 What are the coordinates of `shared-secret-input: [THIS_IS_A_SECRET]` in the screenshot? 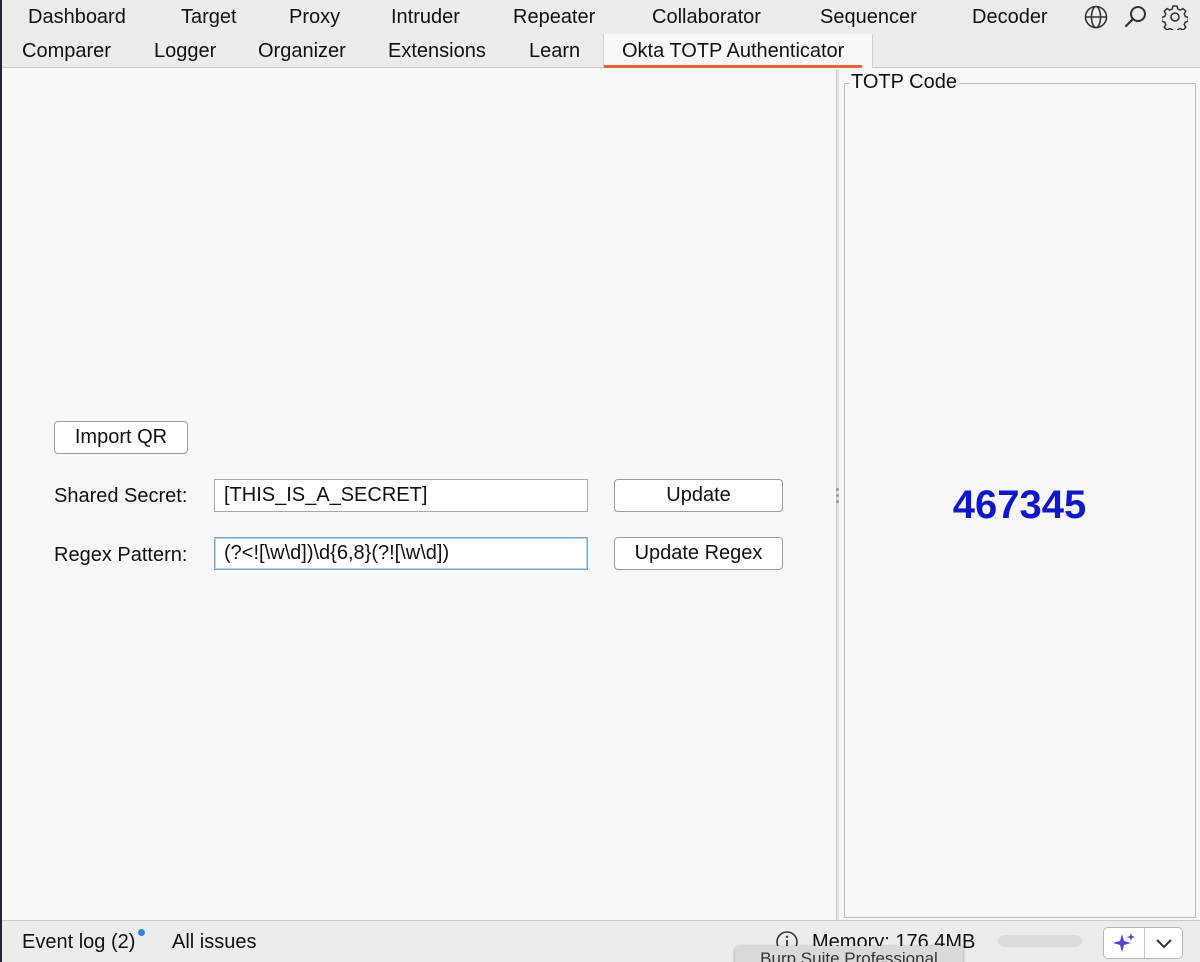 It's located at (401, 495).